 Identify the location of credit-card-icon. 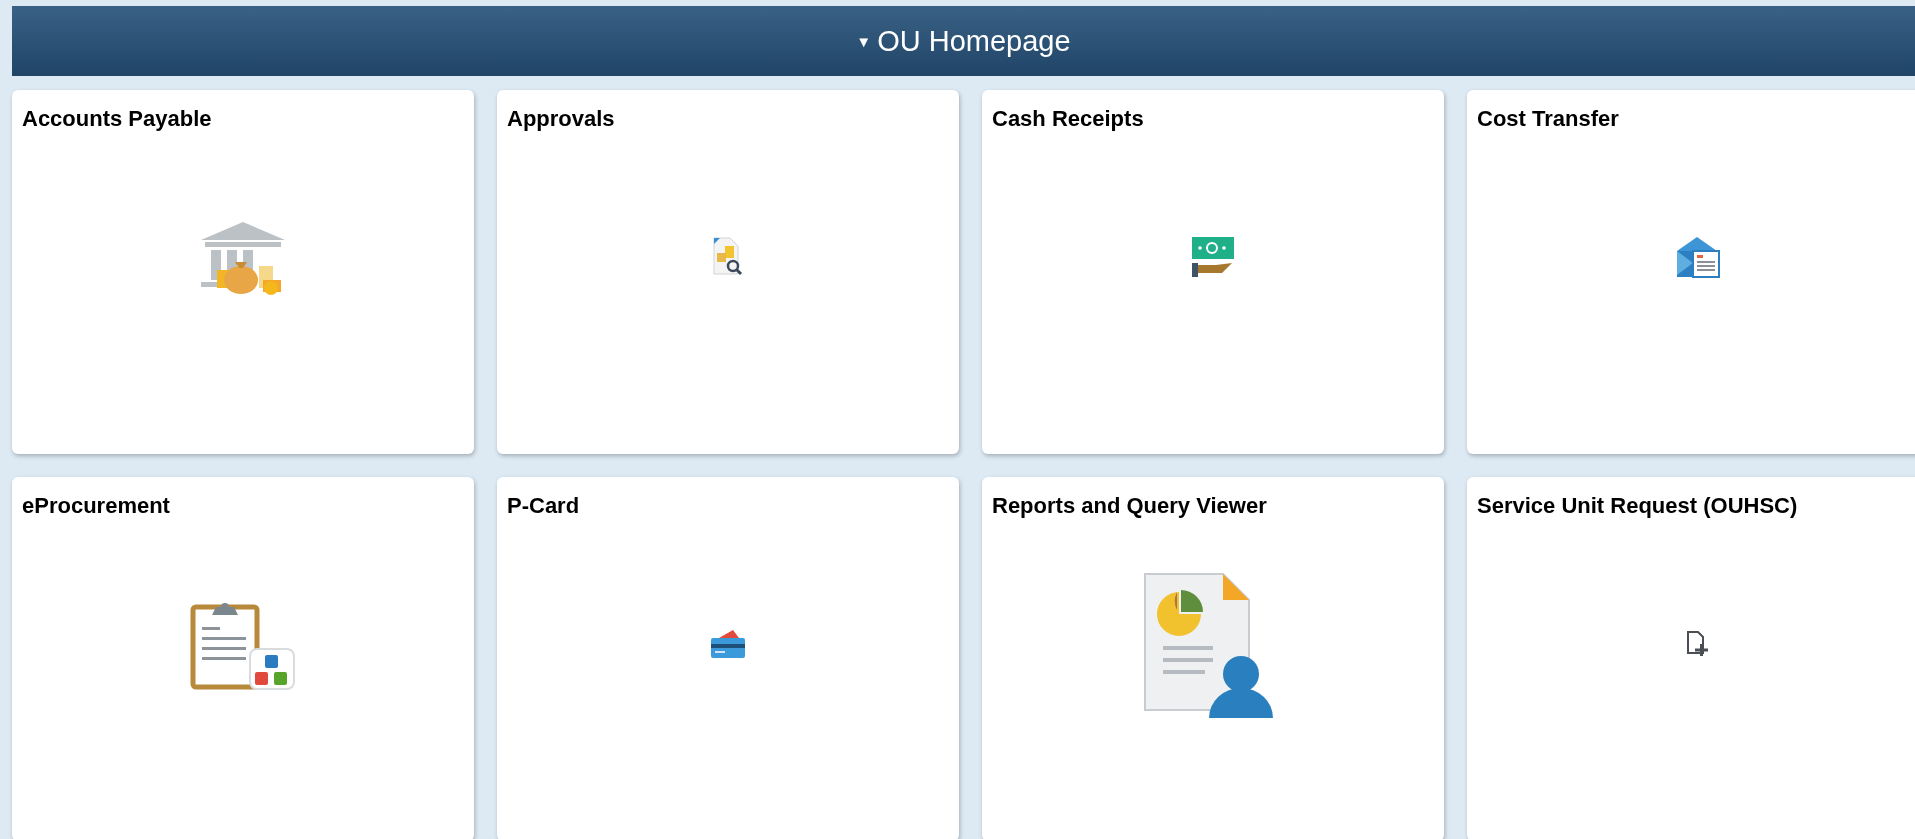
(728, 644).